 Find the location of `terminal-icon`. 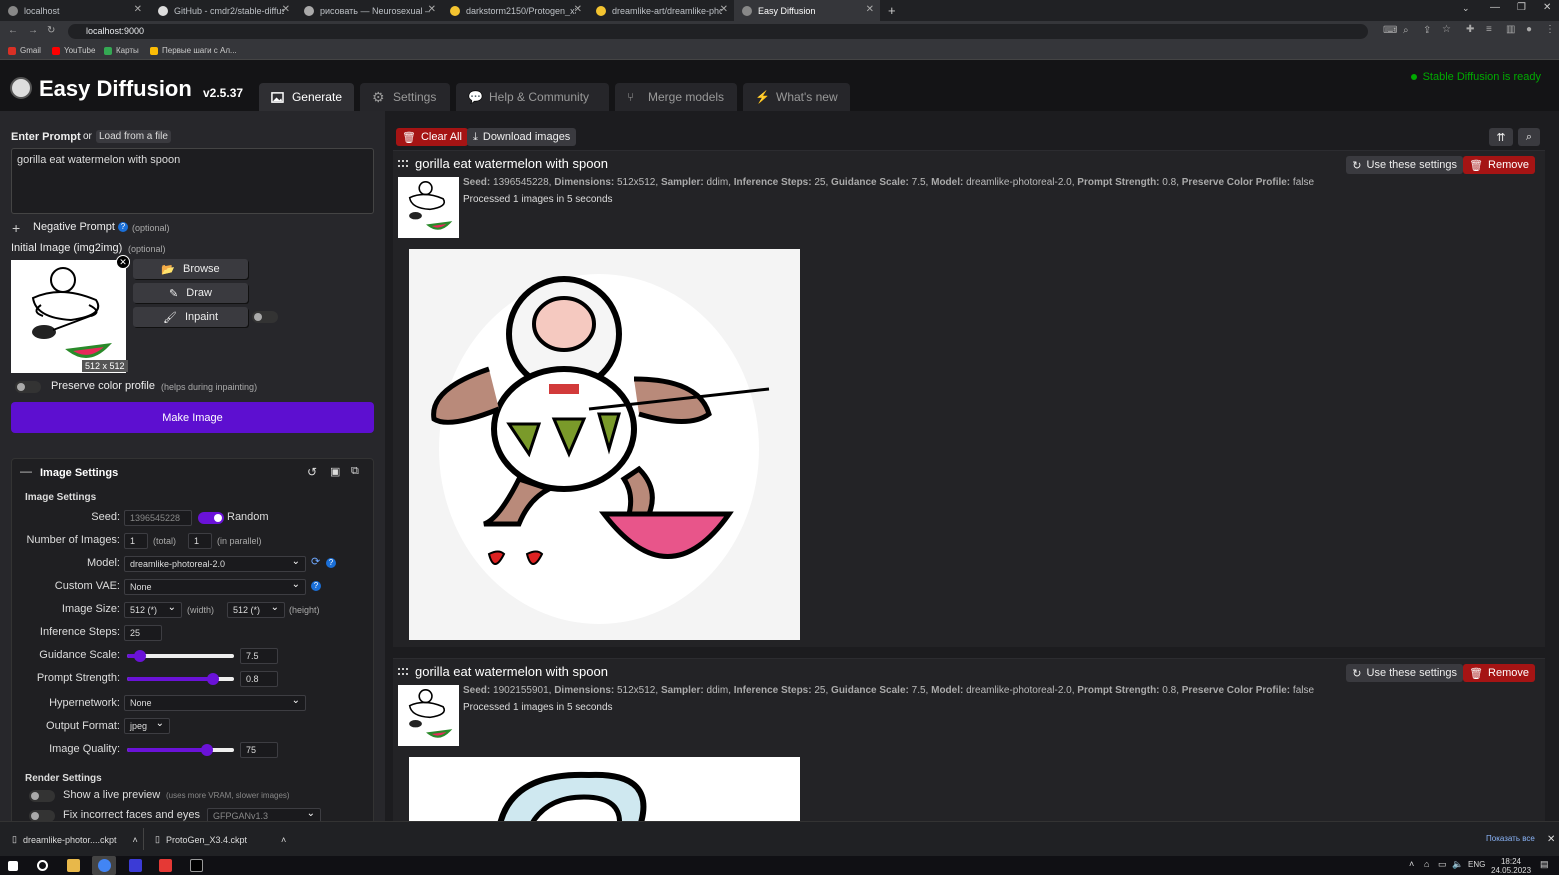

terminal-icon is located at coordinates (196, 865).